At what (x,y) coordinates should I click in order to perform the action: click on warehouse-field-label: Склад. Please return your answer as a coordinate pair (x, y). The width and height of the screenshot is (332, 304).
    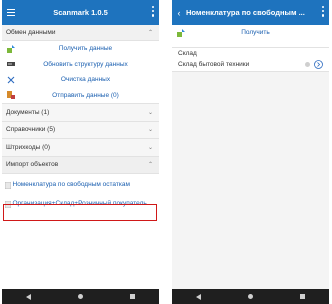
    Looking at the image, I should click on (187, 53).